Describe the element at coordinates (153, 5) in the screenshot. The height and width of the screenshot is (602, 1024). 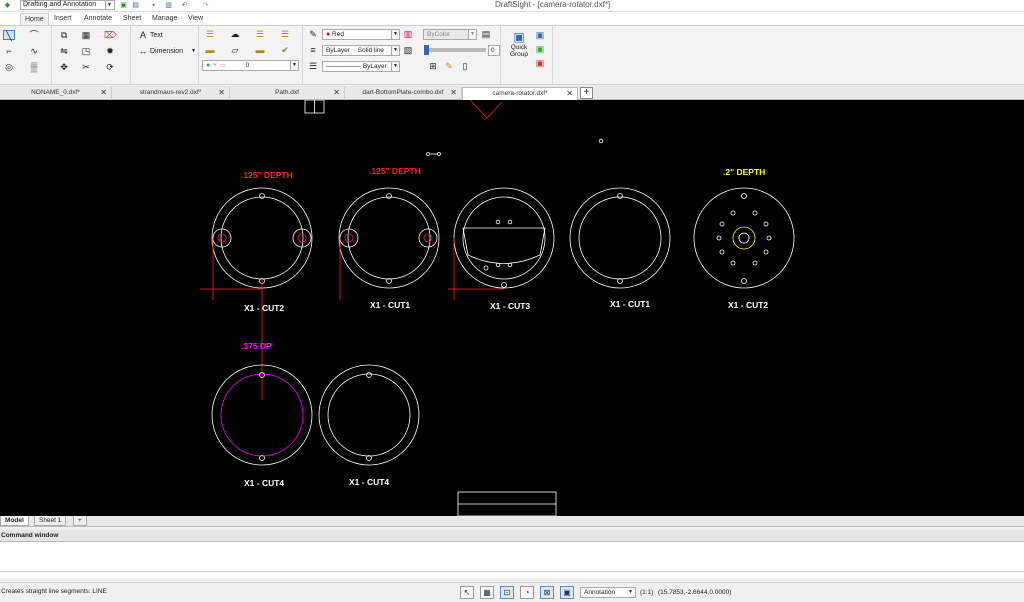
I see `save-icon: ▪` at that location.